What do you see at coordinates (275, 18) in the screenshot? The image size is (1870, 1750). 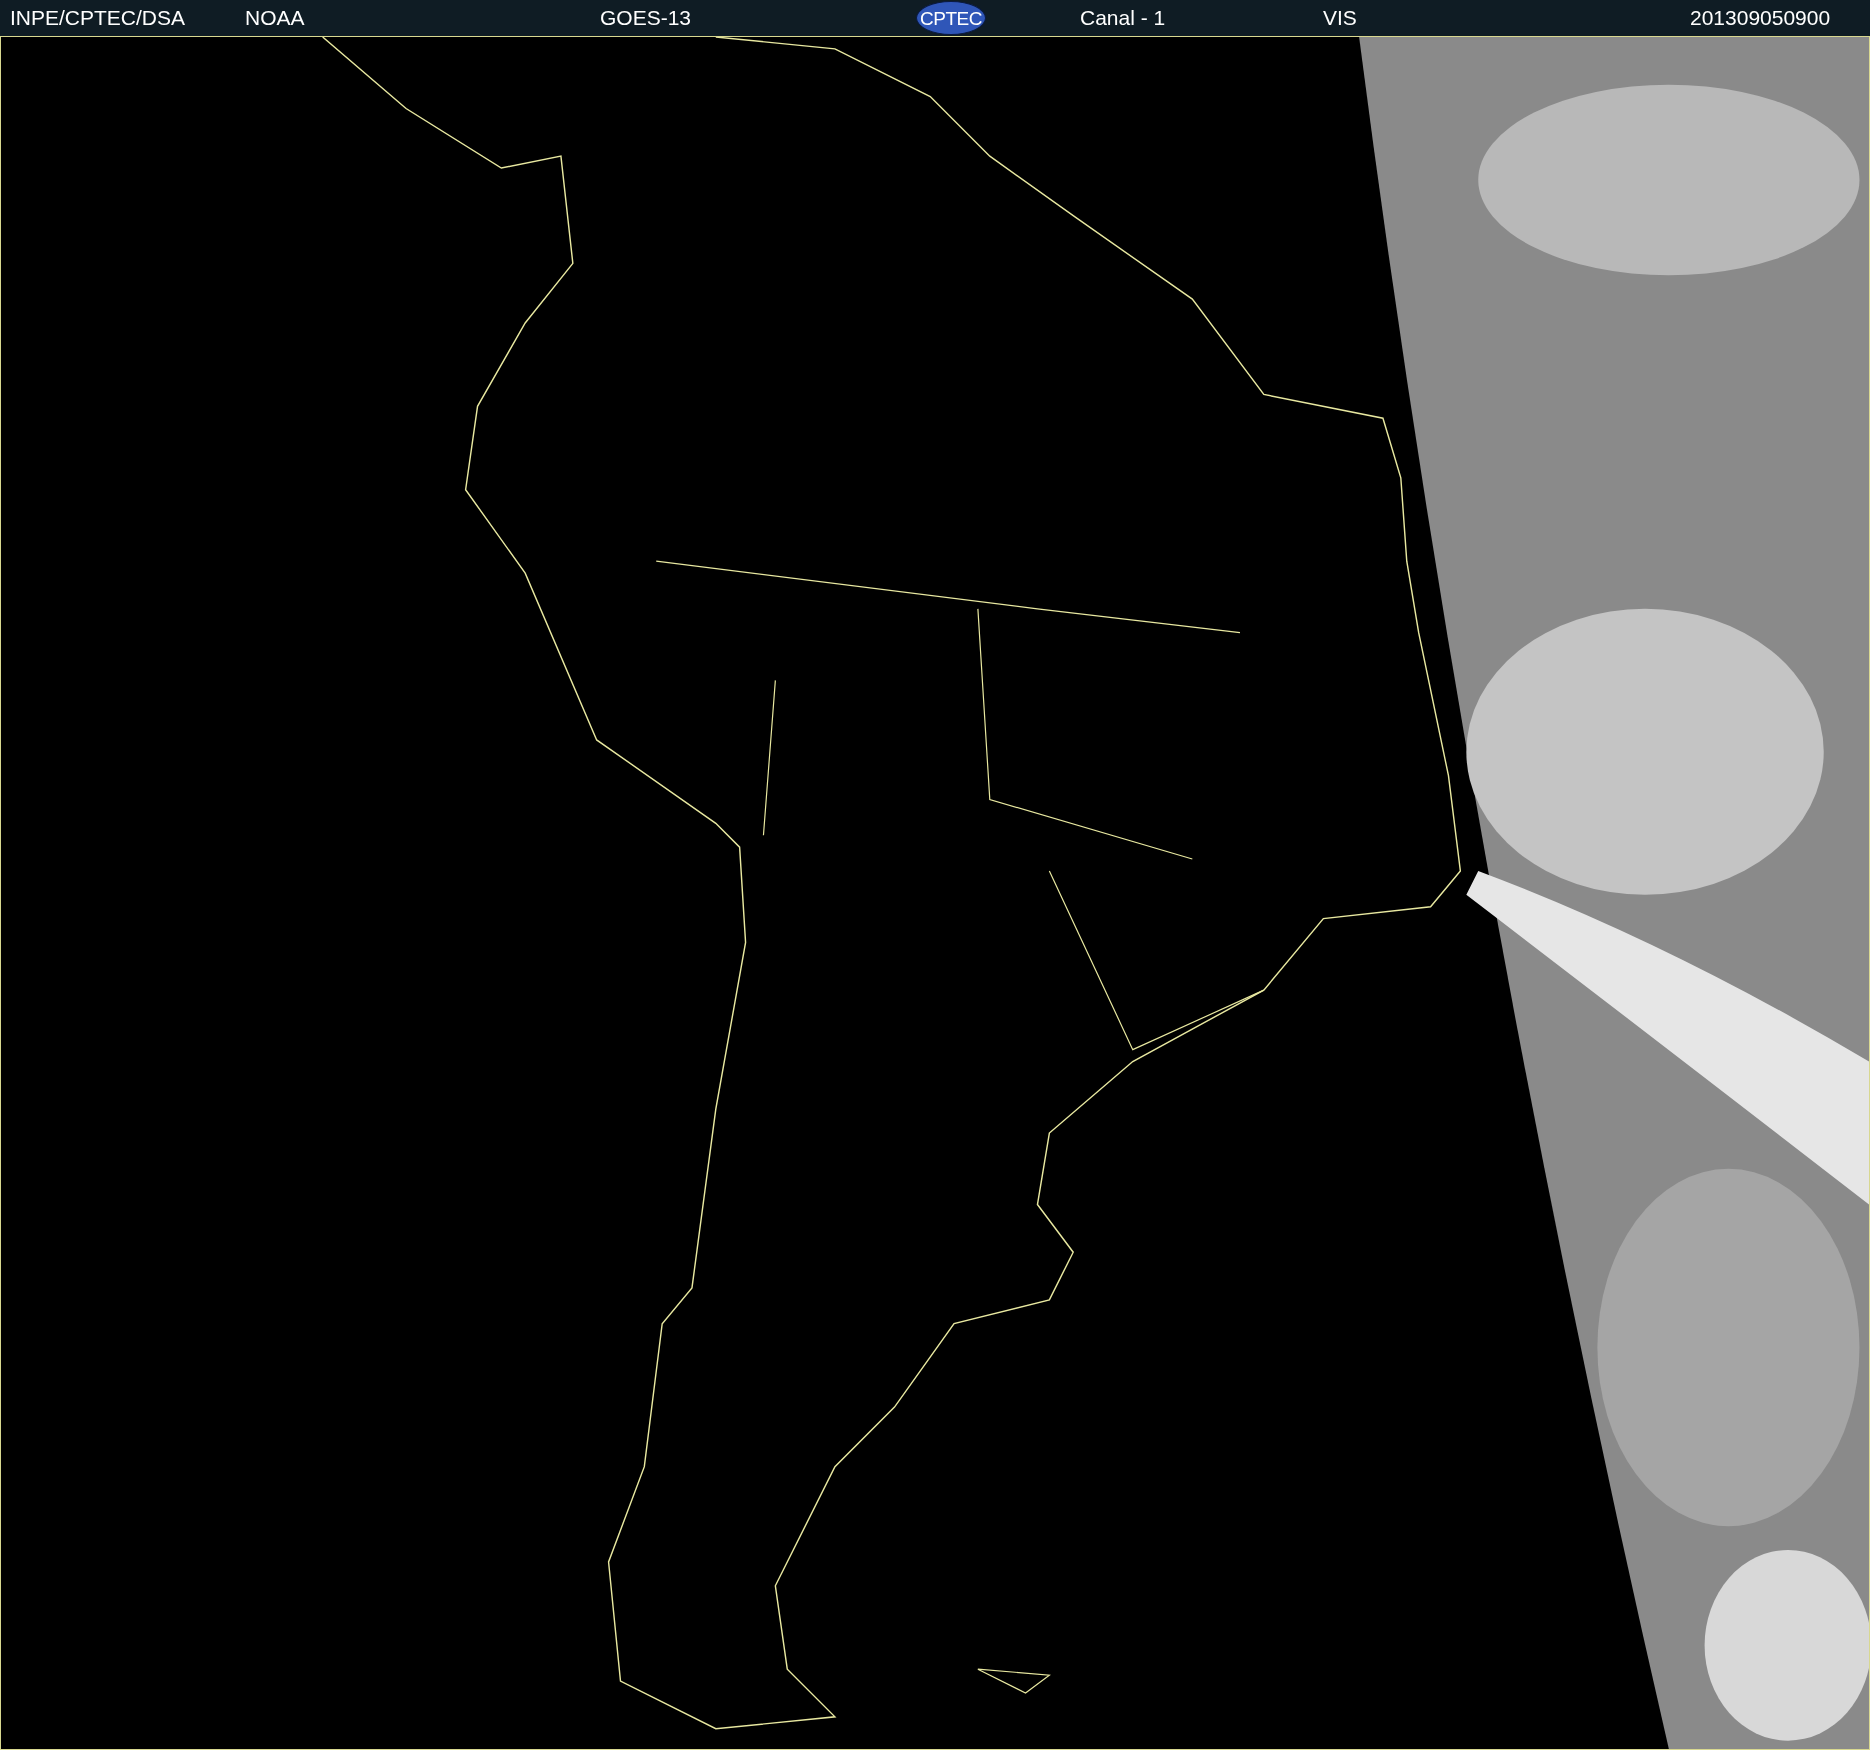 I see `header-label: NOAA` at bounding box center [275, 18].